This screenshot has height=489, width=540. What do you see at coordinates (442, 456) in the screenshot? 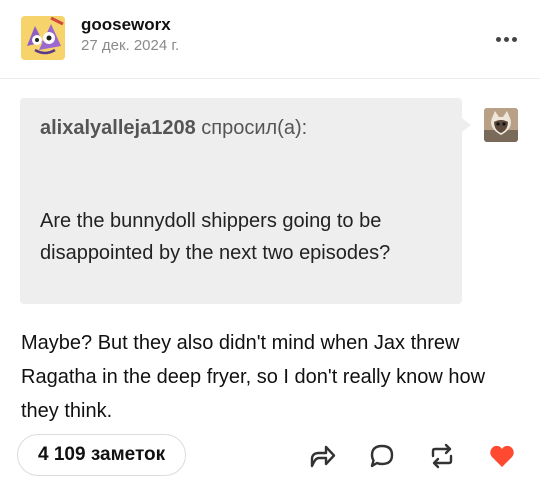
I see `reblog-icon` at bounding box center [442, 456].